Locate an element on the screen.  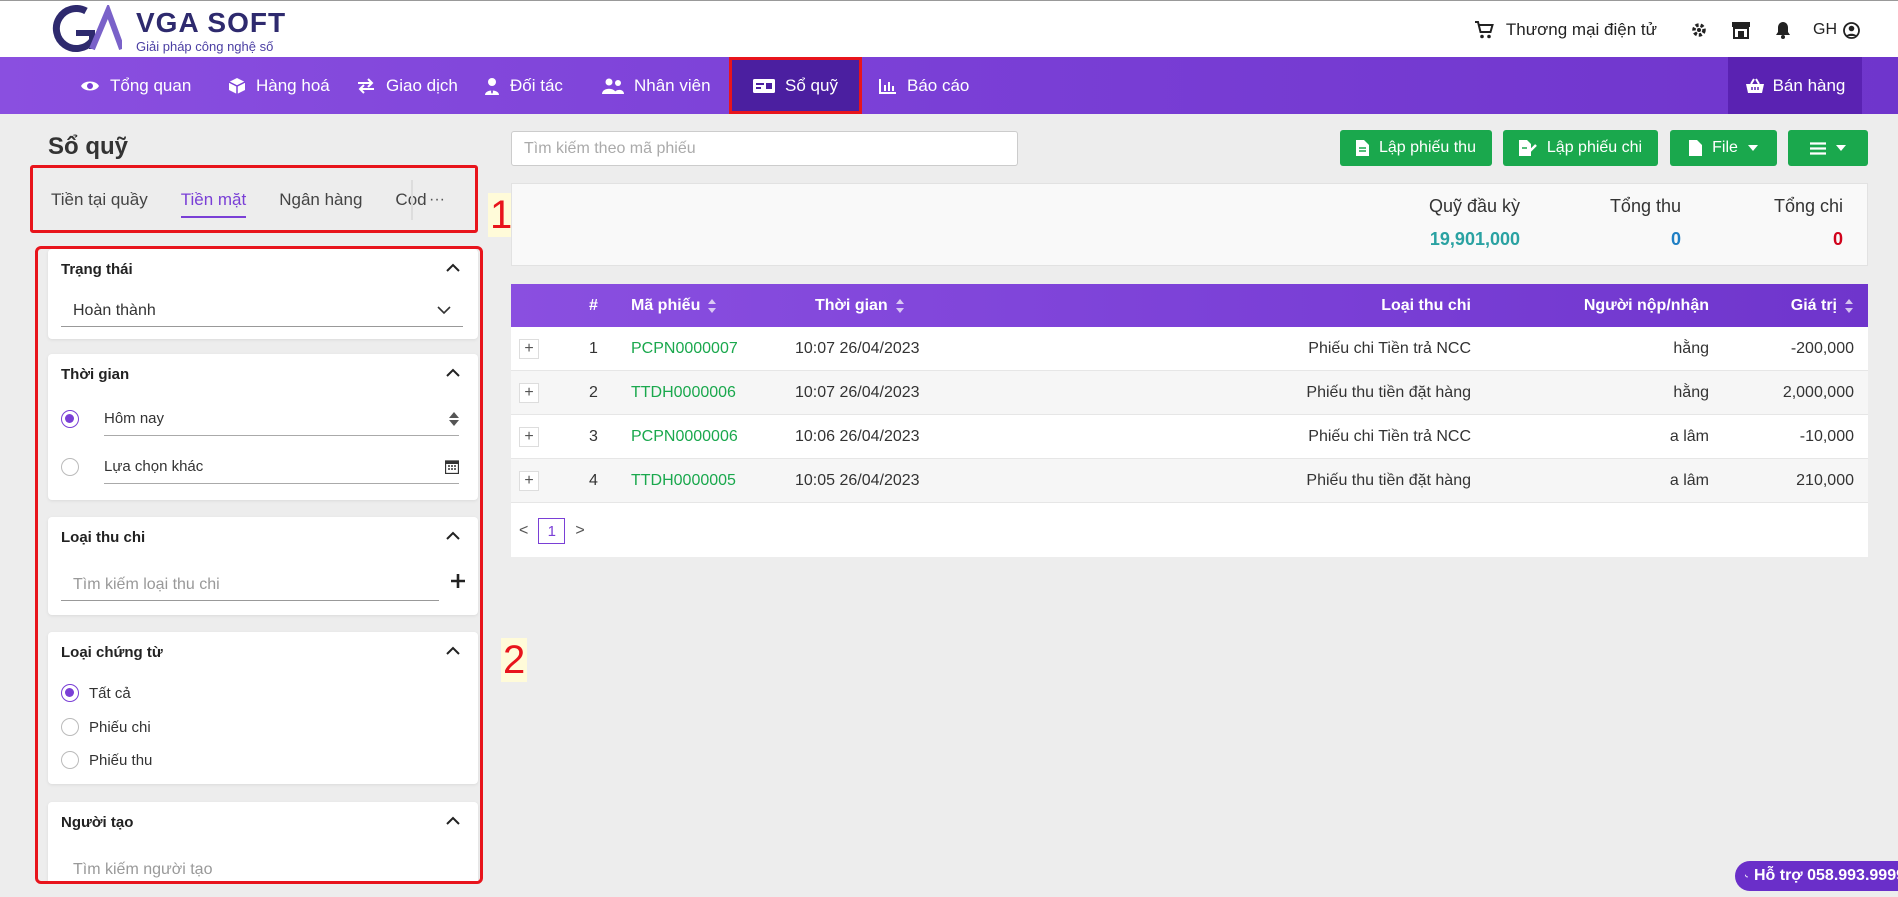
col-code: Mã phiếu is located at coordinates (674, 305).